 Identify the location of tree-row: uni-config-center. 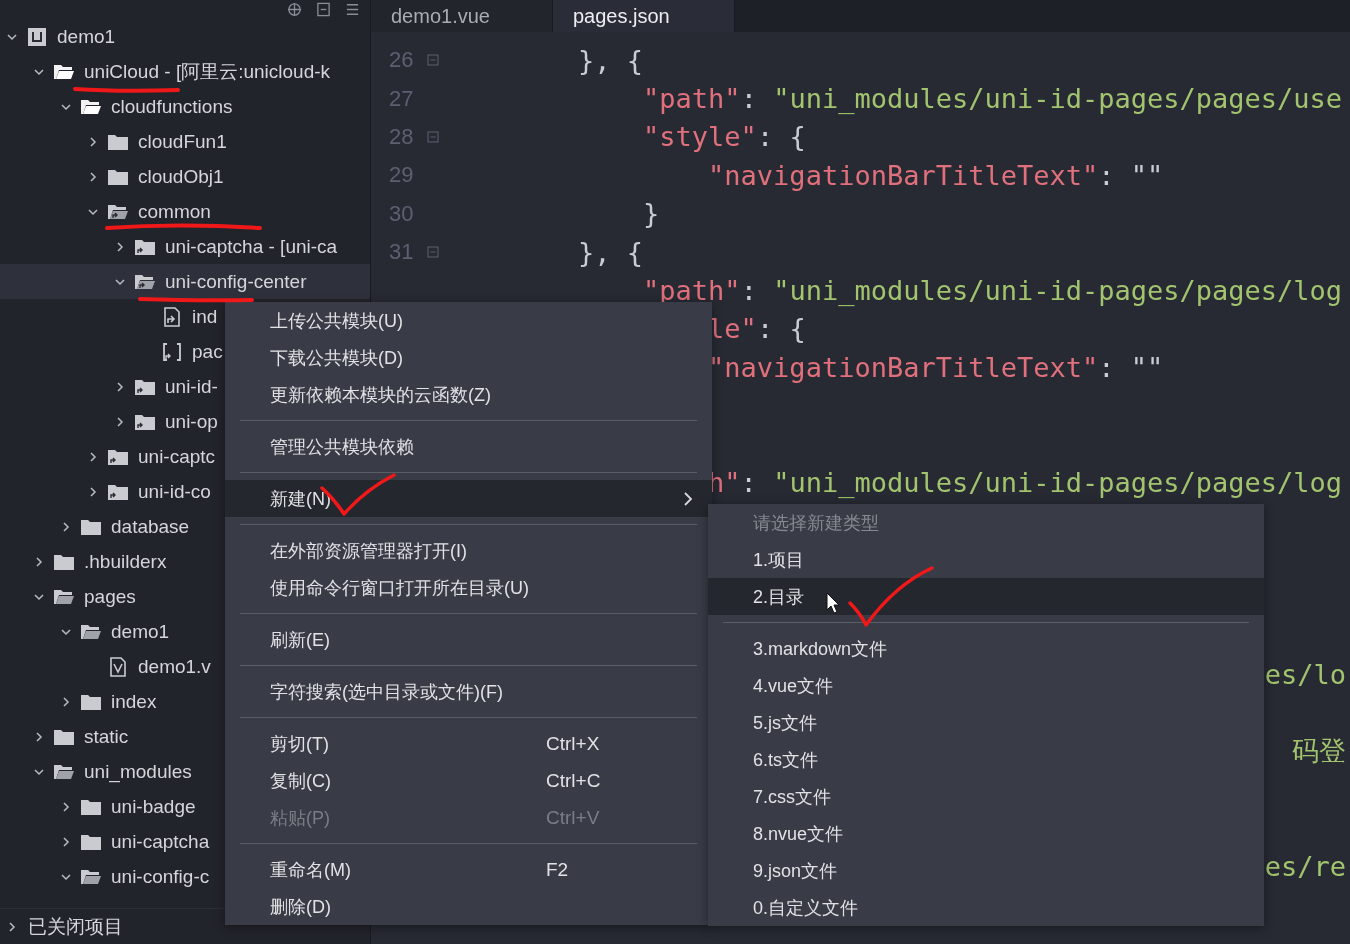
(185, 281).